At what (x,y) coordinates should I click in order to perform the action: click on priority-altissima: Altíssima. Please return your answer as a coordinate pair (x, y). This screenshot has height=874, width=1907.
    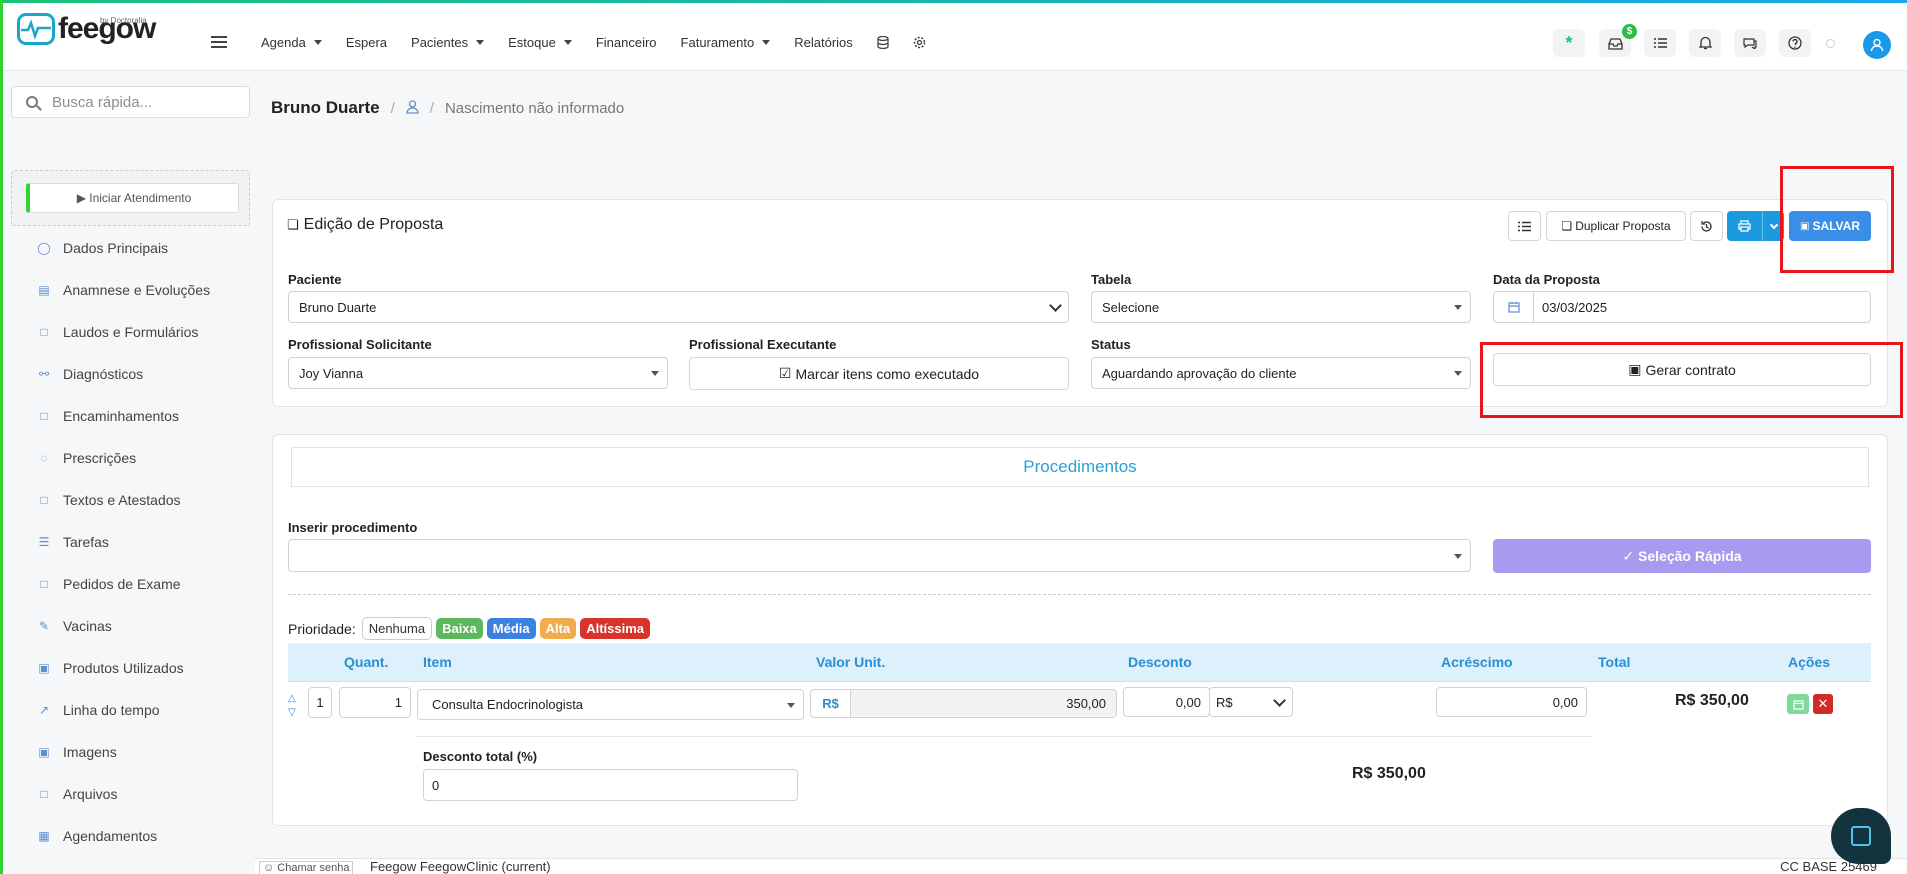
    Looking at the image, I should click on (615, 628).